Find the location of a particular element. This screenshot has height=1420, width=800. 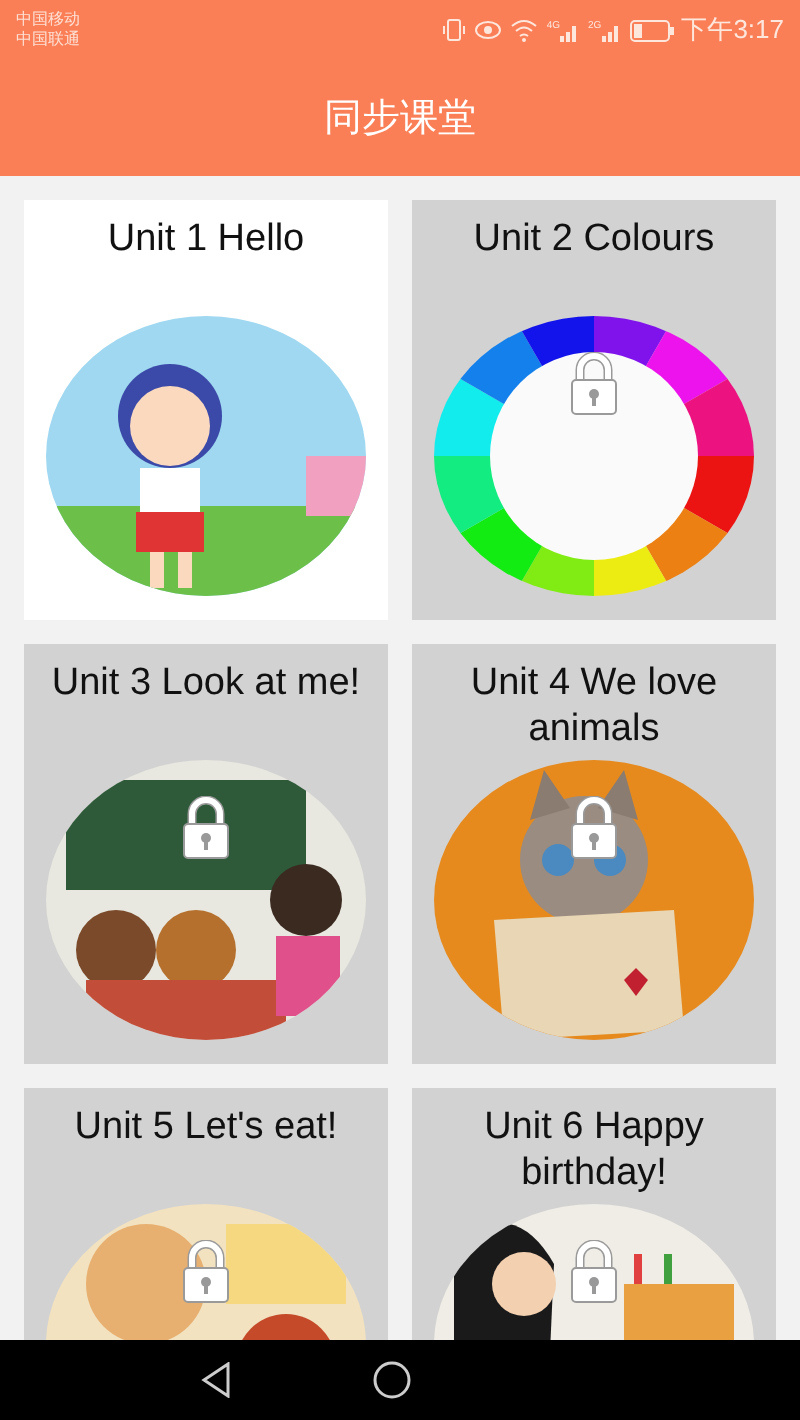

wifi-icon is located at coordinates (524, 30).